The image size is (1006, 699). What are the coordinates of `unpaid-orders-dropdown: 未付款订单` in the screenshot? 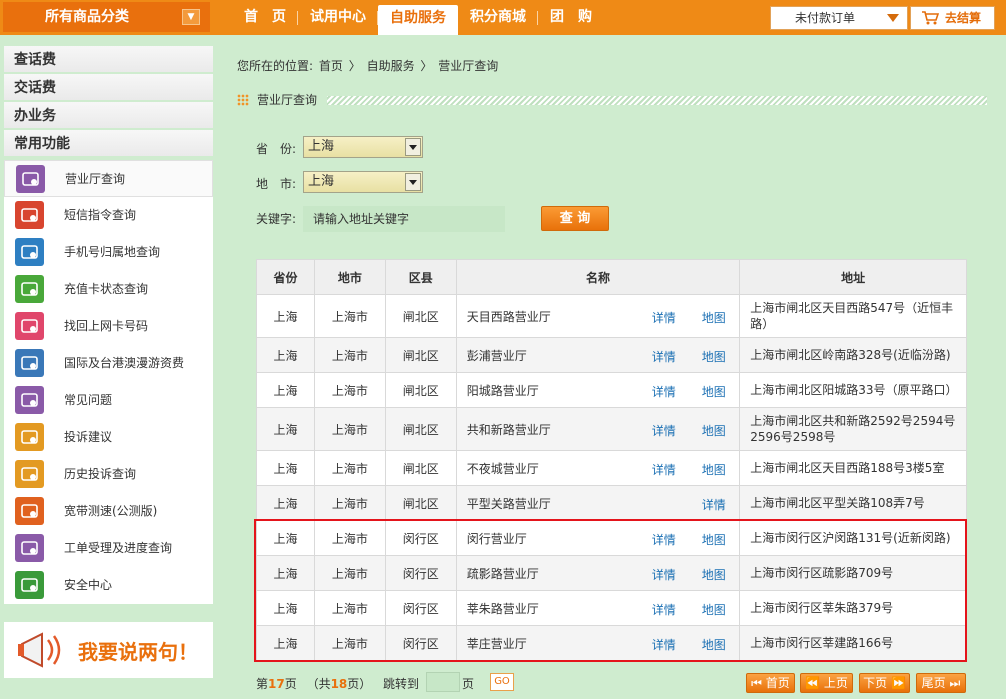 It's located at (839, 18).